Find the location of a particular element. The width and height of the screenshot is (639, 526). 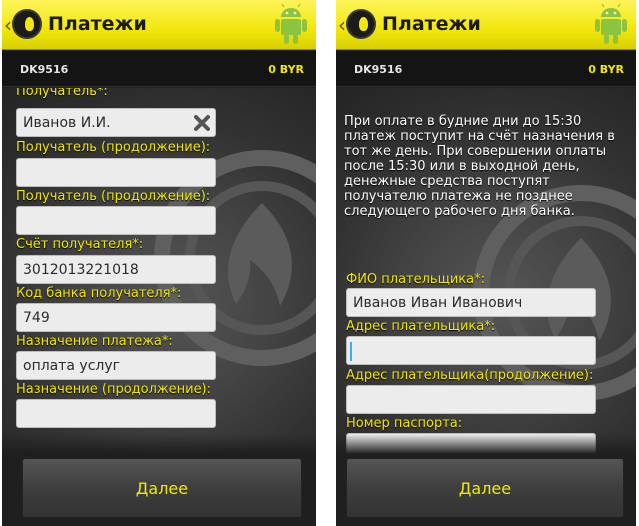

payer-name-value: Иванов Иван Иванович is located at coordinates (438, 303).